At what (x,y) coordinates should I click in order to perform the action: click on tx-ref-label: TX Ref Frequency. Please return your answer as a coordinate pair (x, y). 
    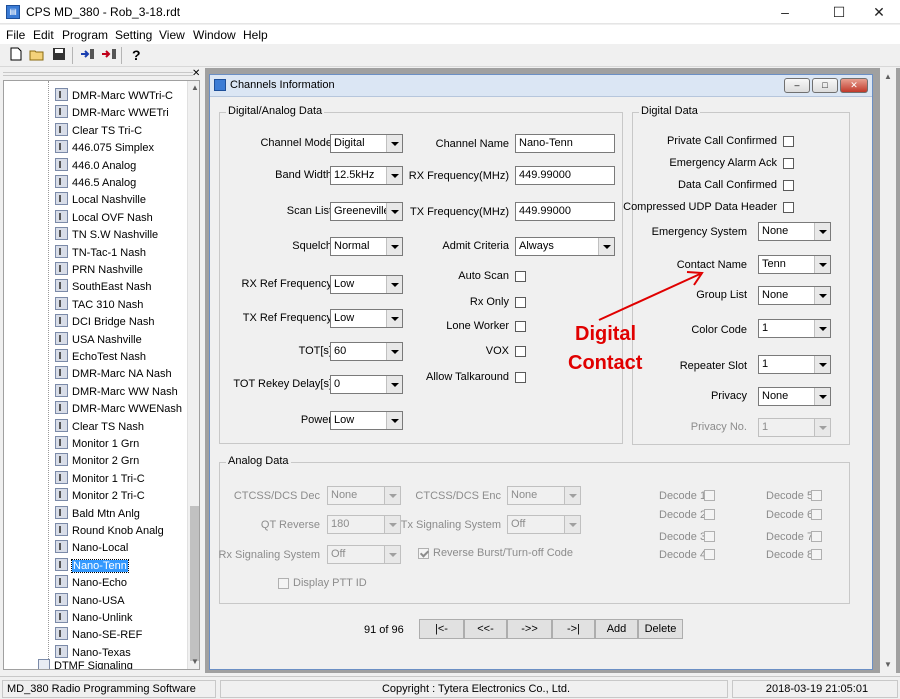
    Looking at the image, I should click on (287, 318).